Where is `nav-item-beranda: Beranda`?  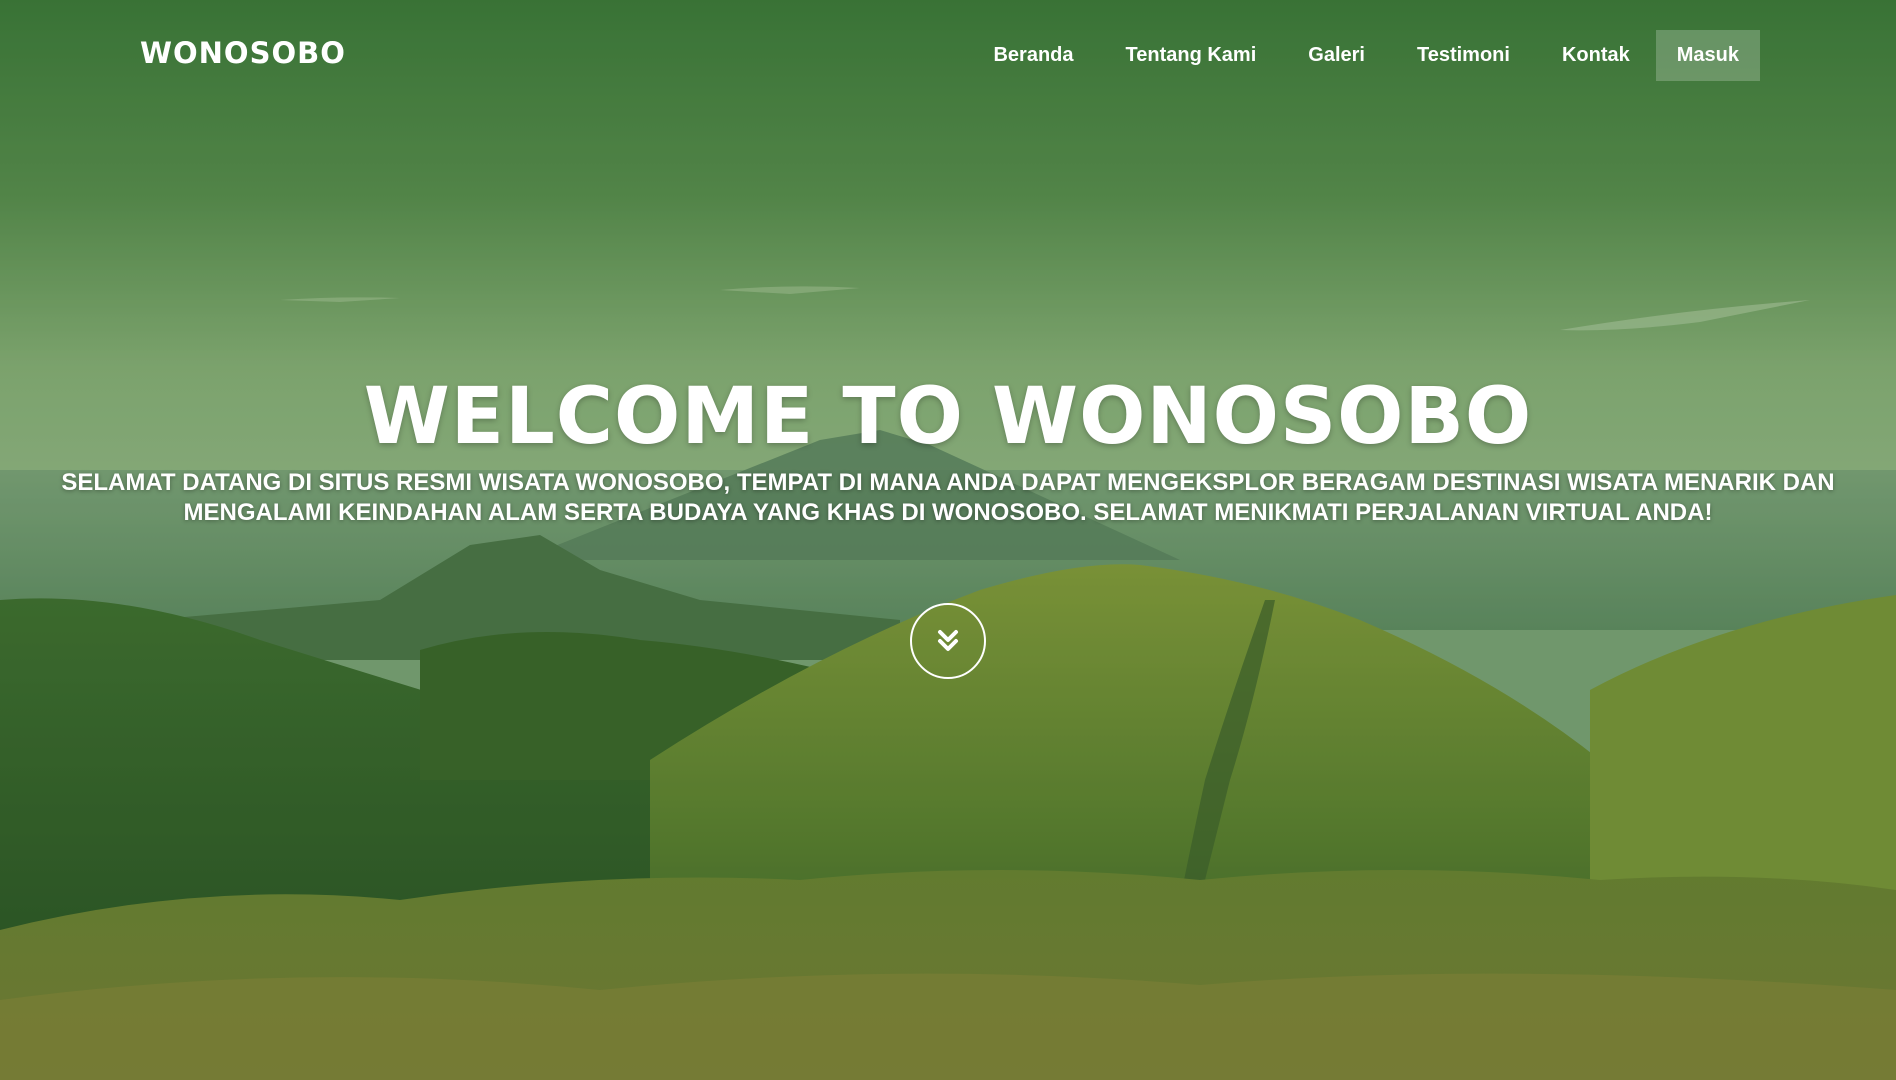 nav-item-beranda: Beranda is located at coordinates (1033, 55).